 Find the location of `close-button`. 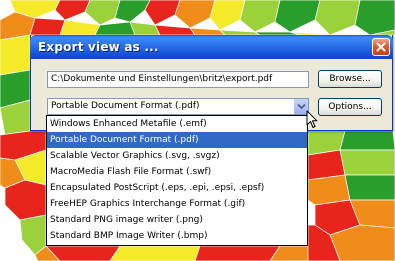

close-button is located at coordinates (381, 47).